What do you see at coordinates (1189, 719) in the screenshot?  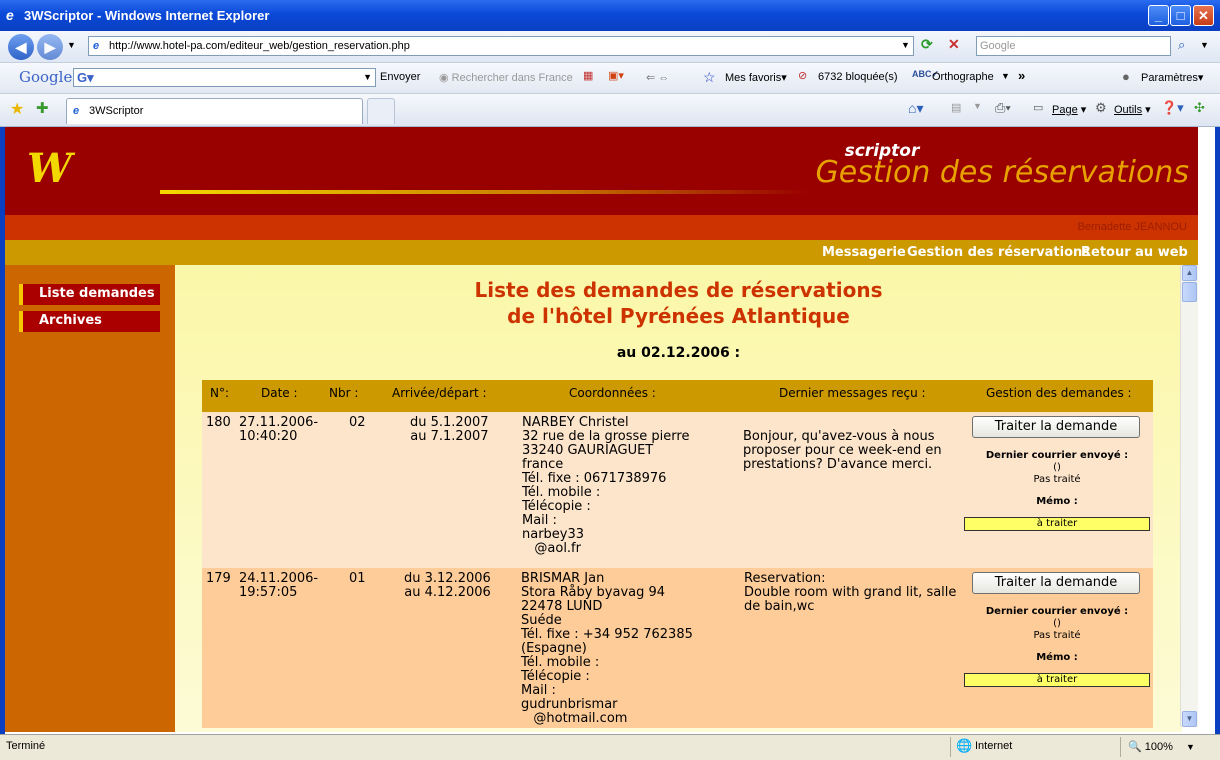 I see `scroll-down-button: ▼` at bounding box center [1189, 719].